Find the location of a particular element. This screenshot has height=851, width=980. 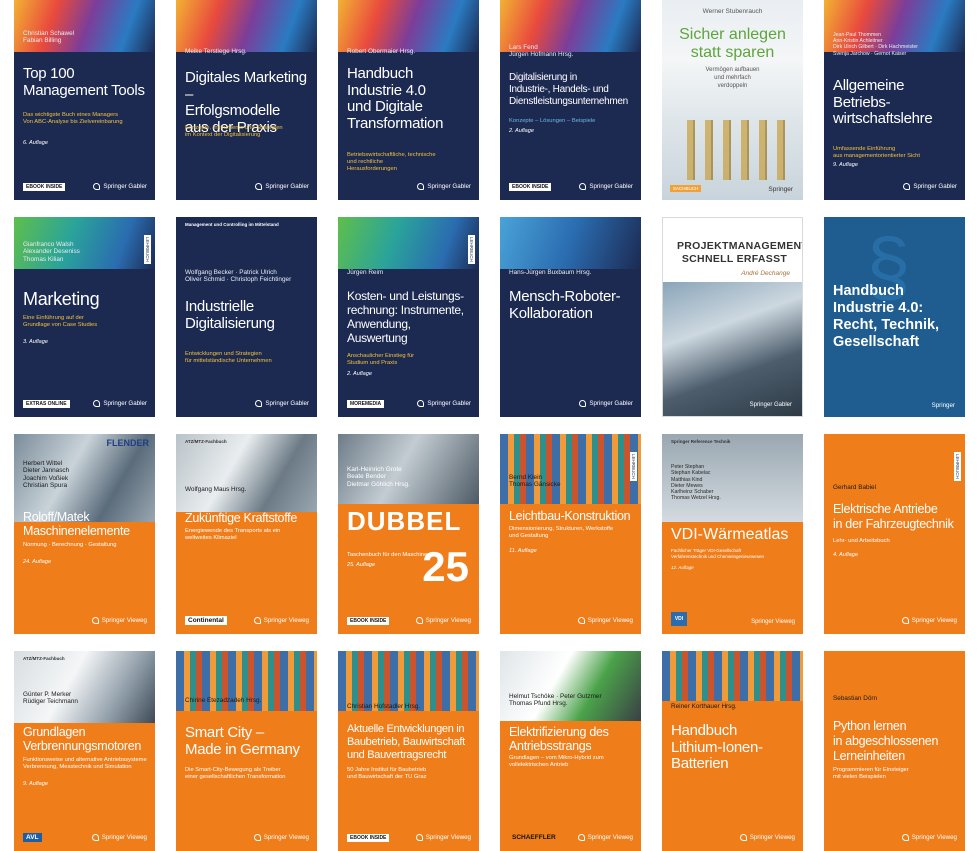

lehrbuch-badge: LEHRBUCH is located at coordinates (957, 466).